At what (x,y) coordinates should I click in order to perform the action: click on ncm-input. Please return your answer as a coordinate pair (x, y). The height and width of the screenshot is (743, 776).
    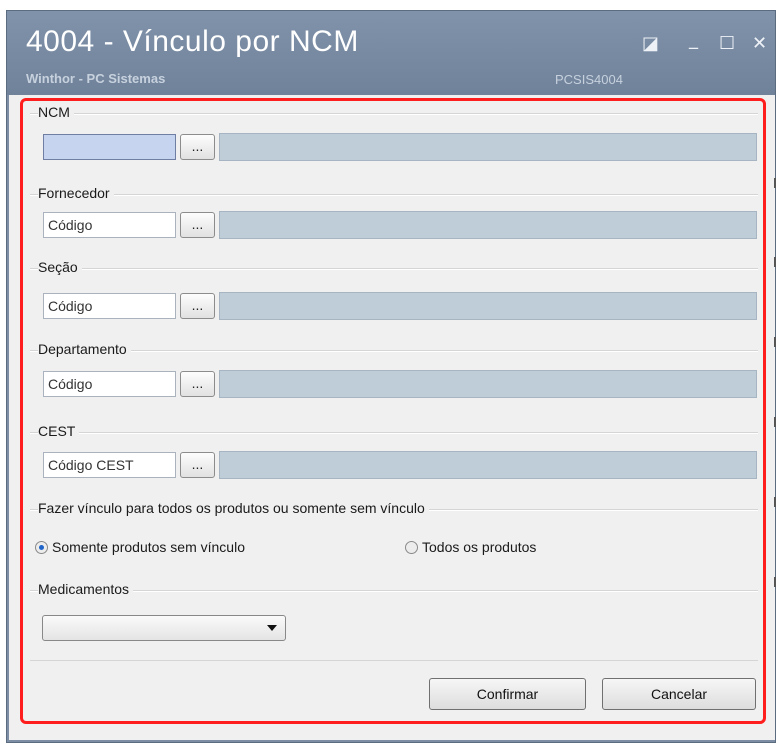
    Looking at the image, I should click on (109, 147).